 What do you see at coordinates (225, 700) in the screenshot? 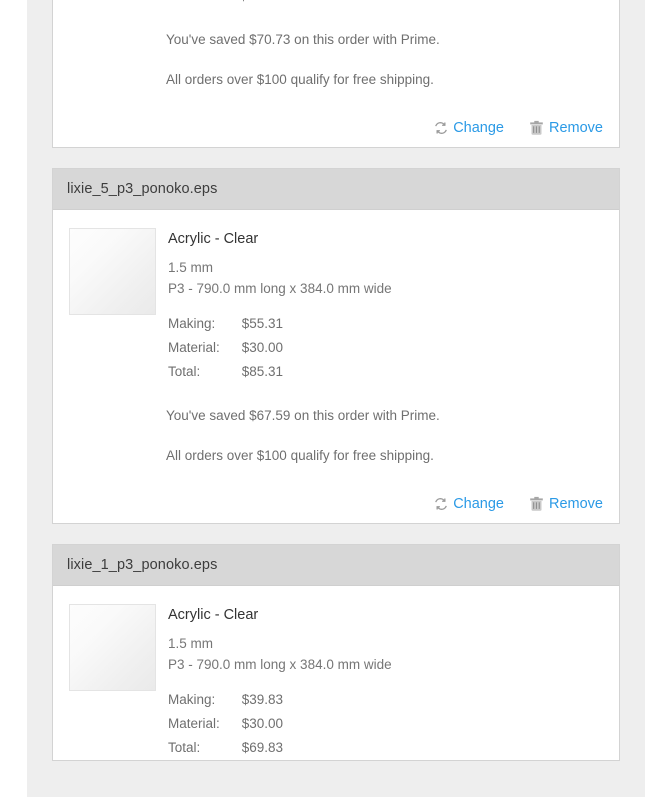
I see `price-row-making: Making: $39.83` at bounding box center [225, 700].